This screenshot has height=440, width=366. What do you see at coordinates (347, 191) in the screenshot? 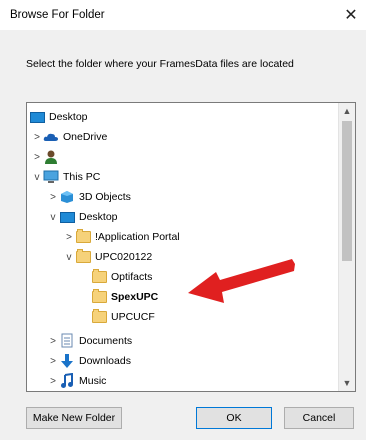
I see `scroll-thumb` at bounding box center [347, 191].